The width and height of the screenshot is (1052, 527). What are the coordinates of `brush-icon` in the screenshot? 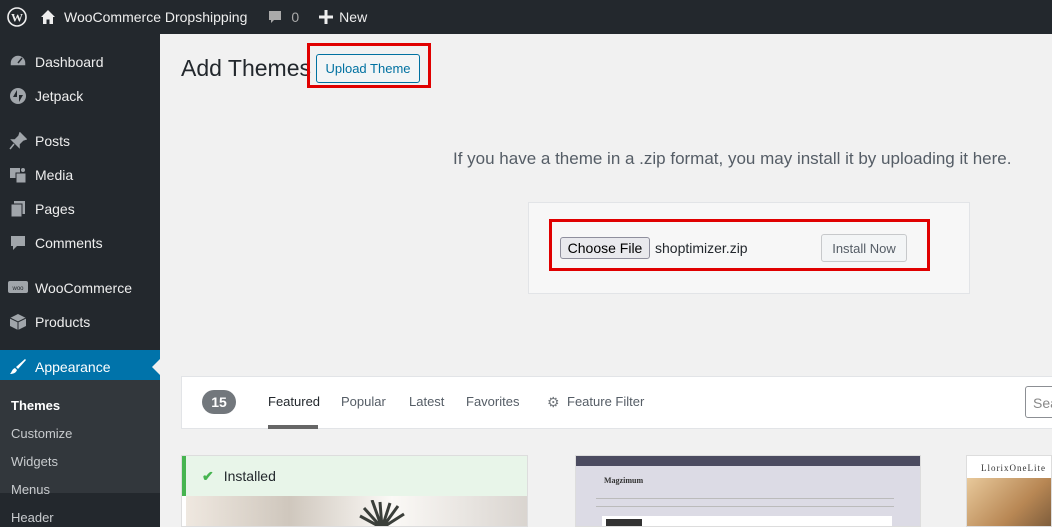 It's located at (18, 367).